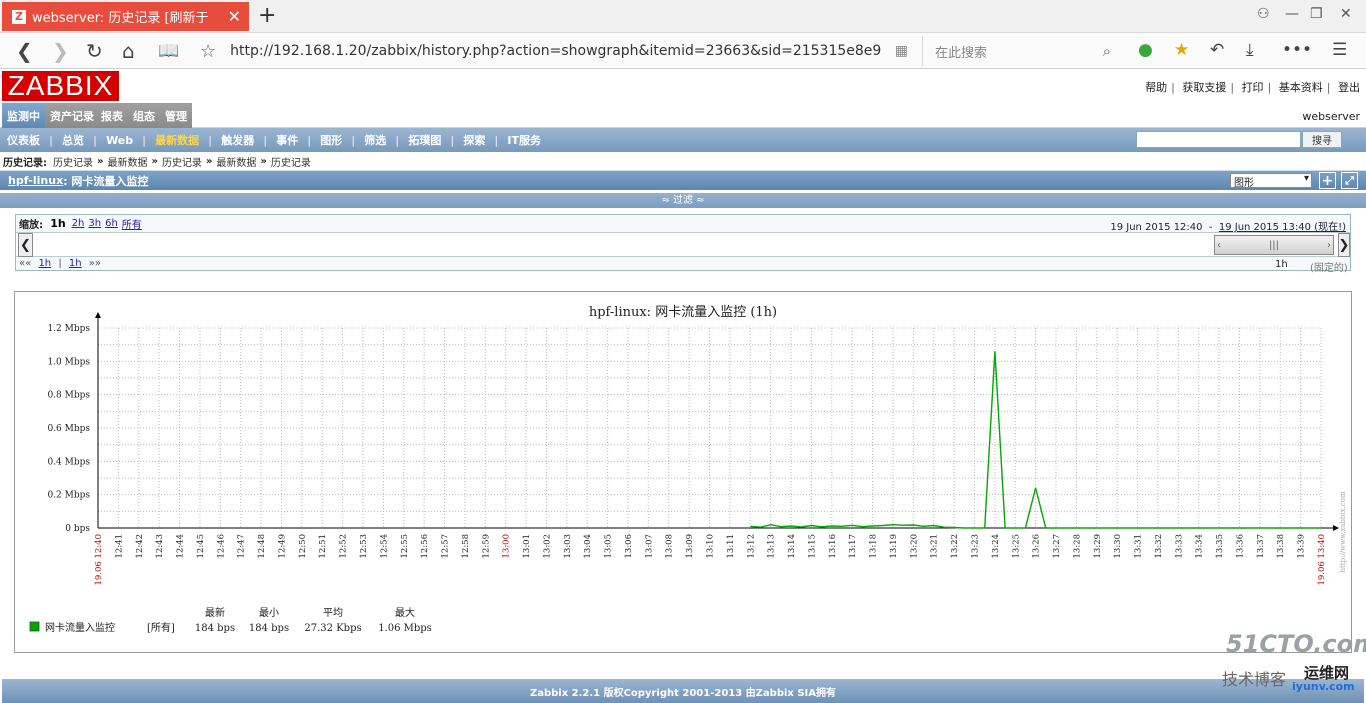 This screenshot has height=703, width=1366. I want to click on zoom-6h: 6h, so click(111, 223).